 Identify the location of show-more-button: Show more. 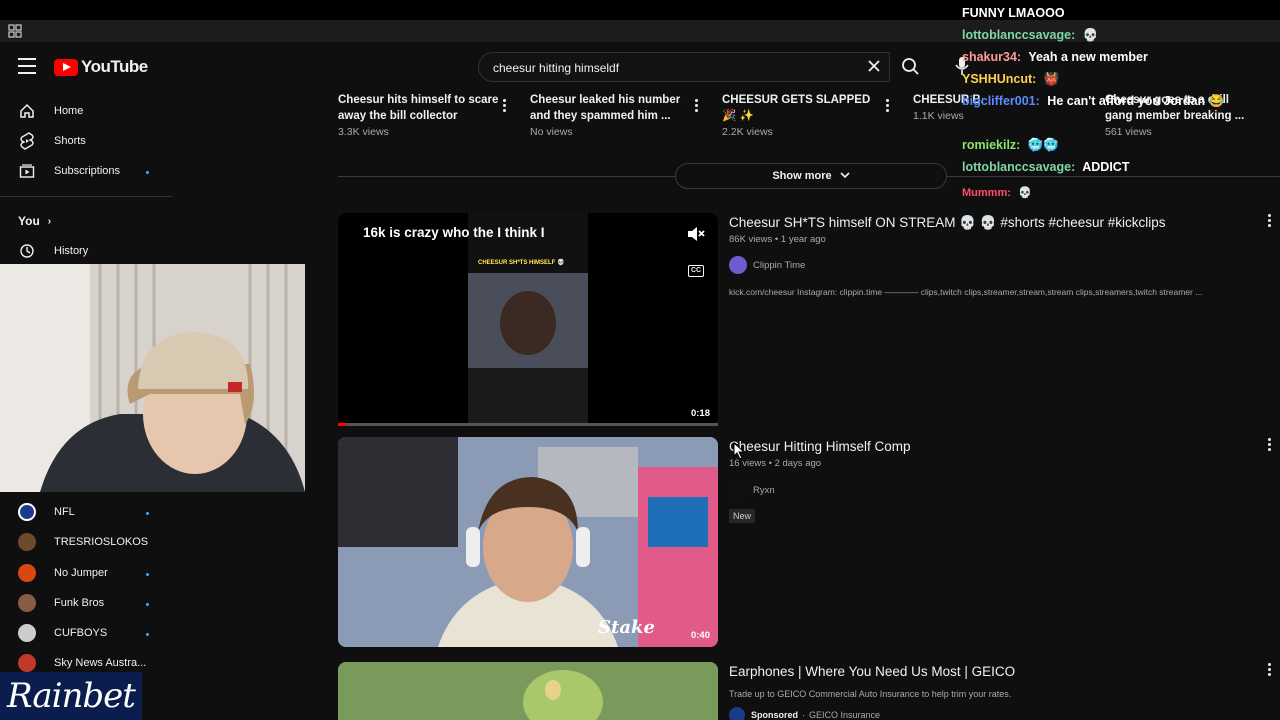
(811, 176).